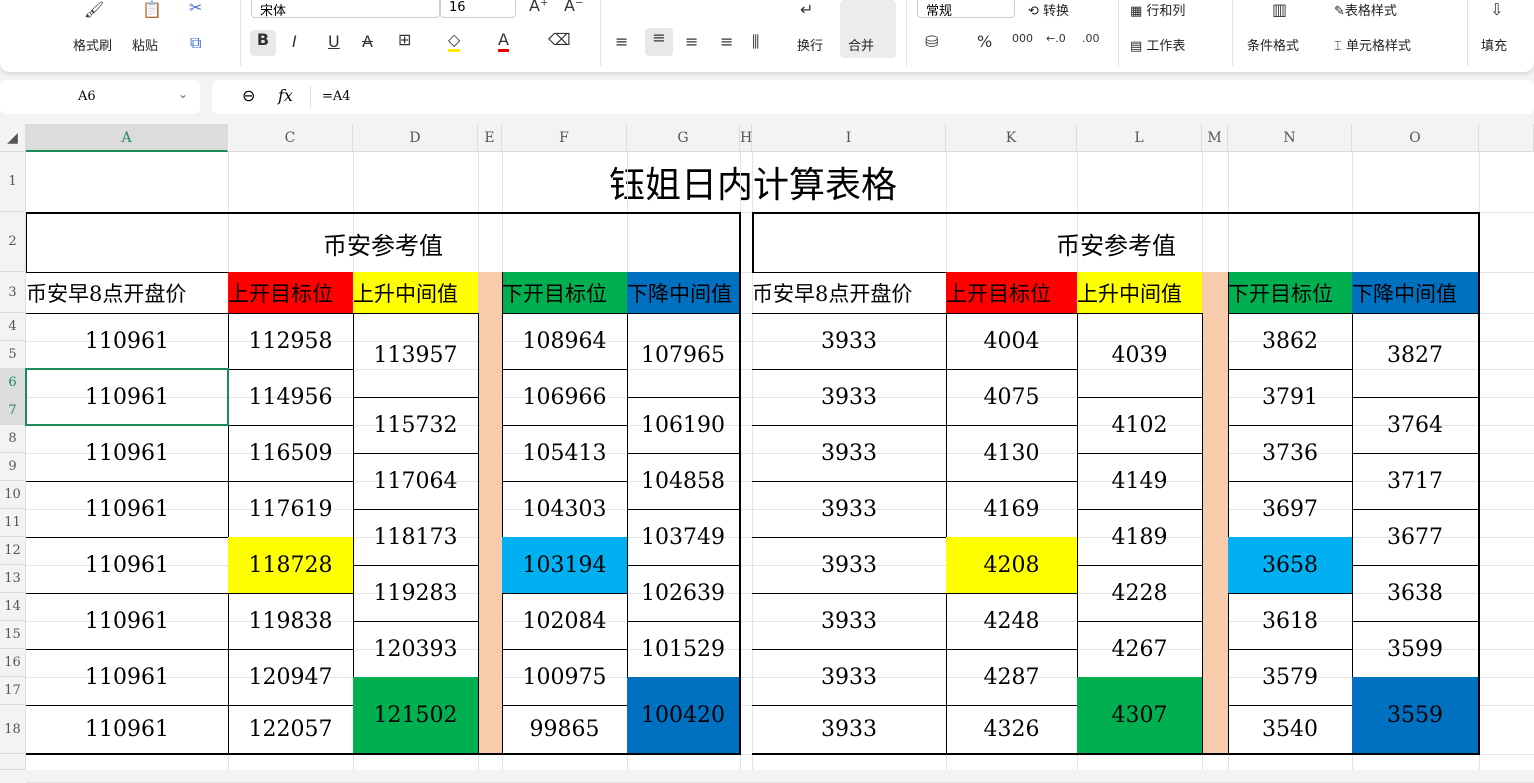 The width and height of the screenshot is (1534, 783). Describe the element at coordinates (683, 138) in the screenshot. I see `column-header-G: G` at that location.